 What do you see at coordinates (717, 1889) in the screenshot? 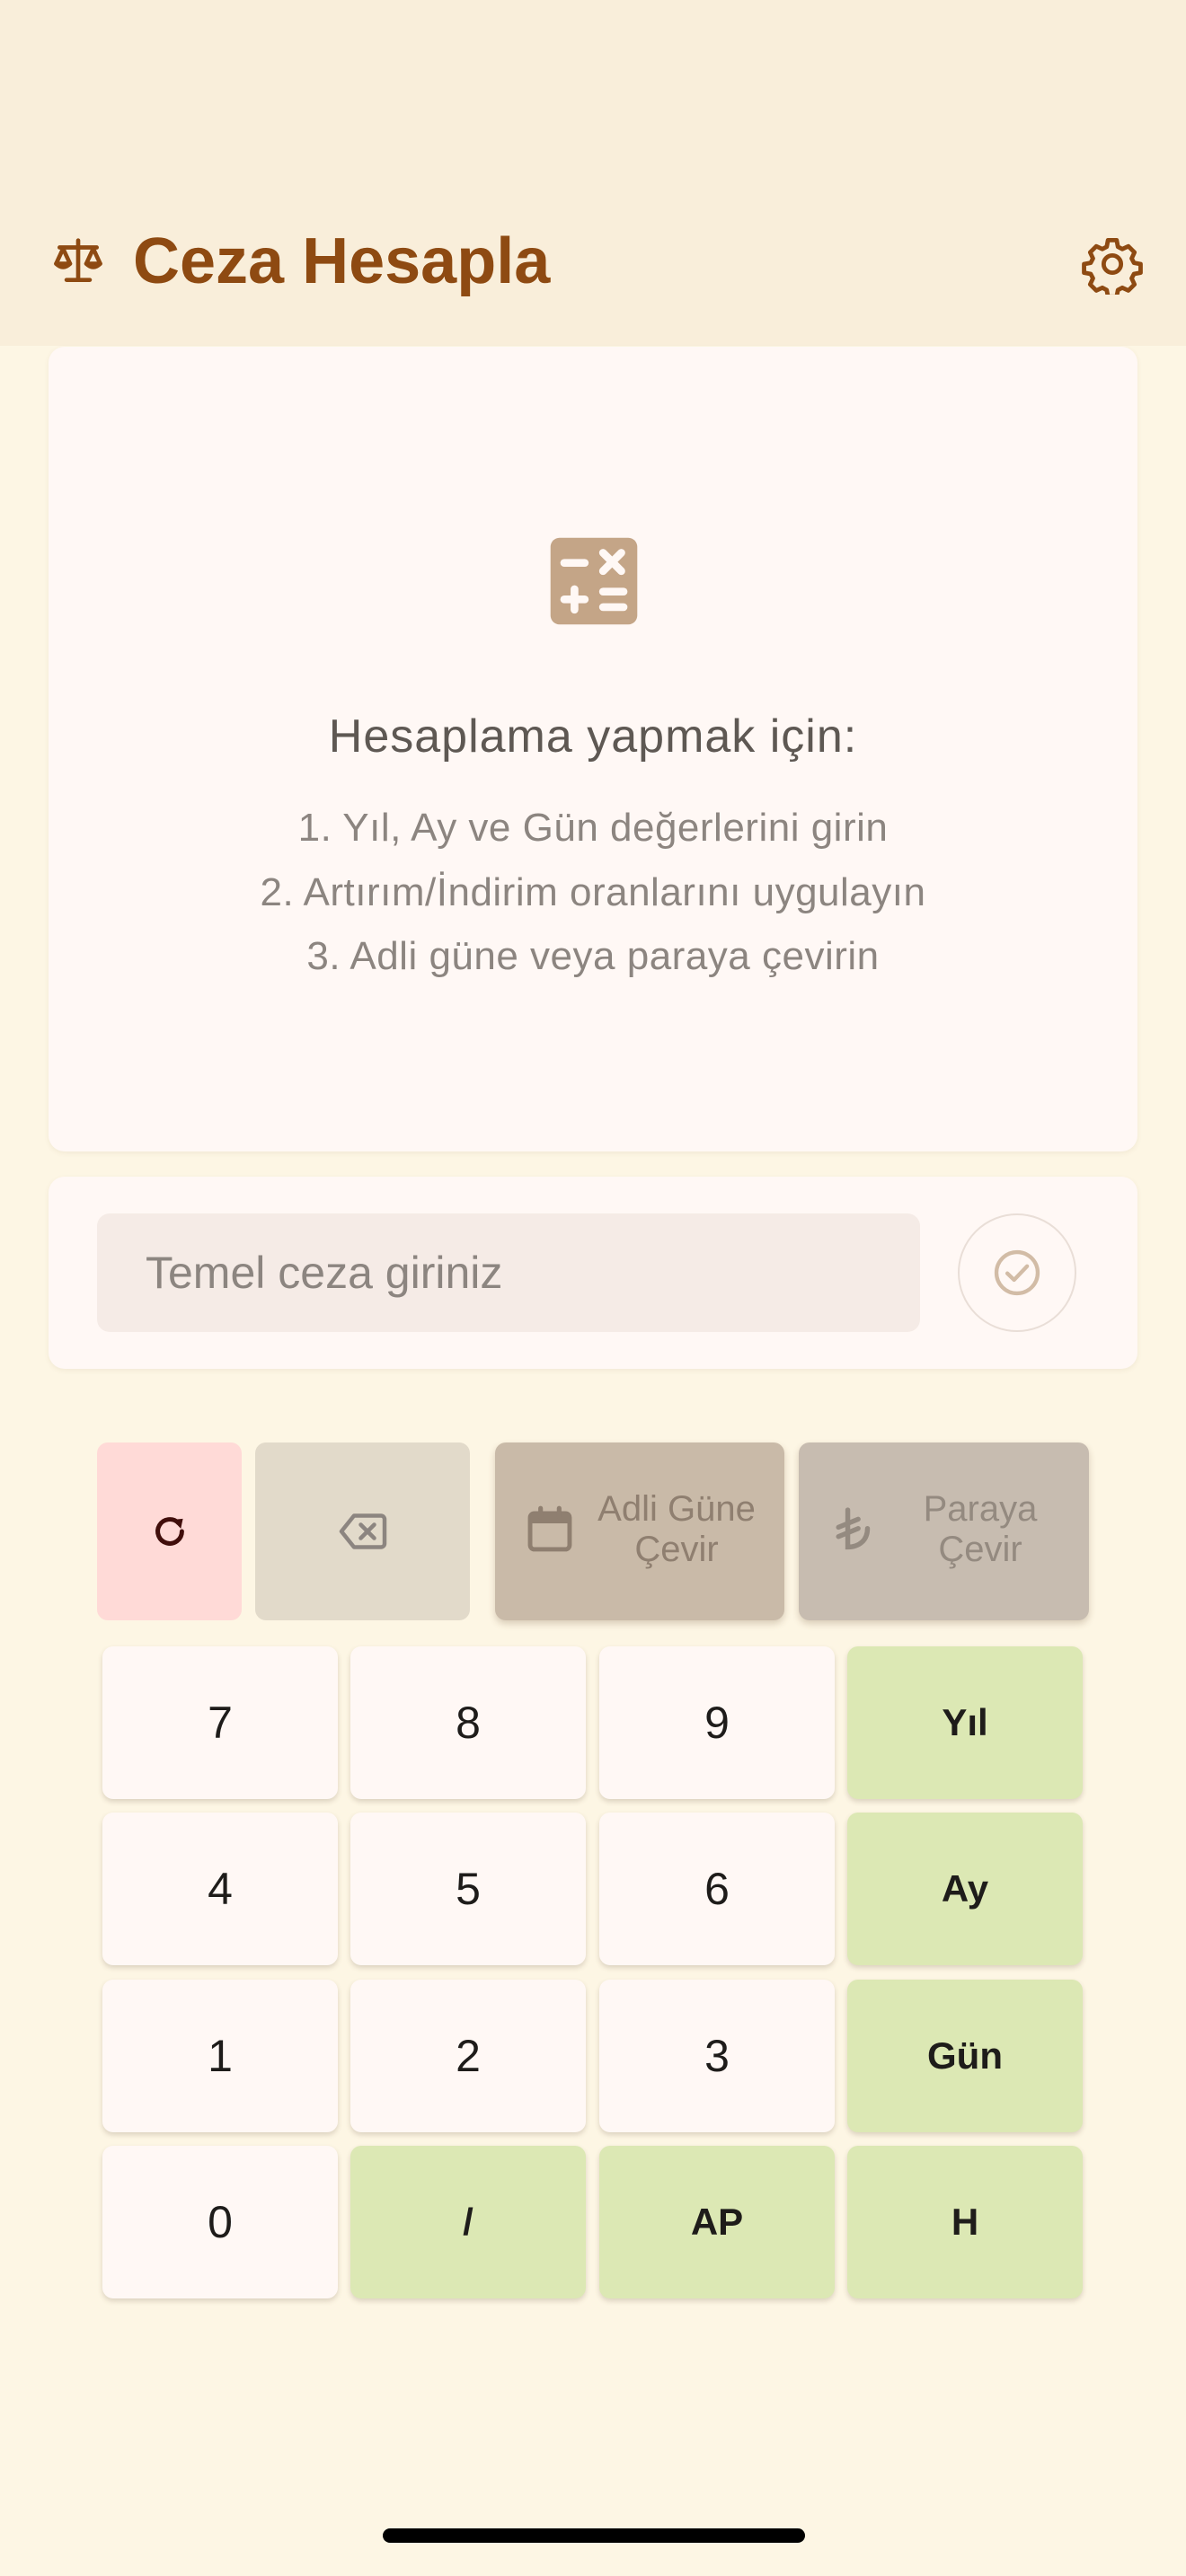
I see `key-6: 6` at bounding box center [717, 1889].